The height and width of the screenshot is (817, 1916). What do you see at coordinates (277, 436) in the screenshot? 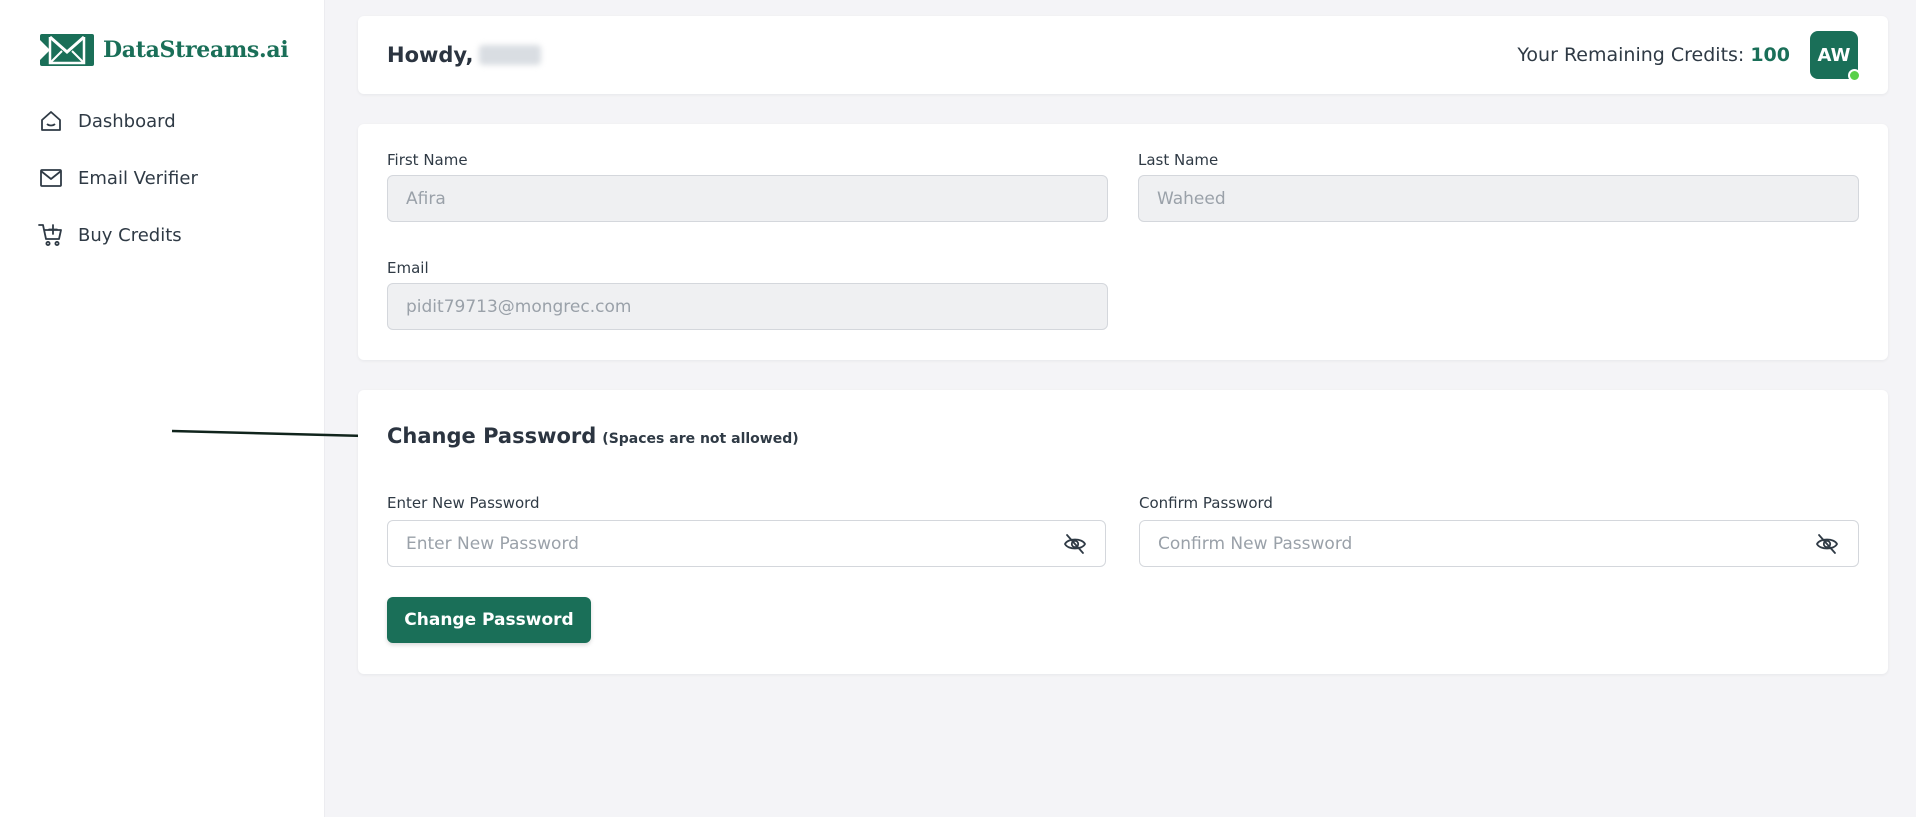
I see `annotation-arrow-icon` at bounding box center [277, 436].